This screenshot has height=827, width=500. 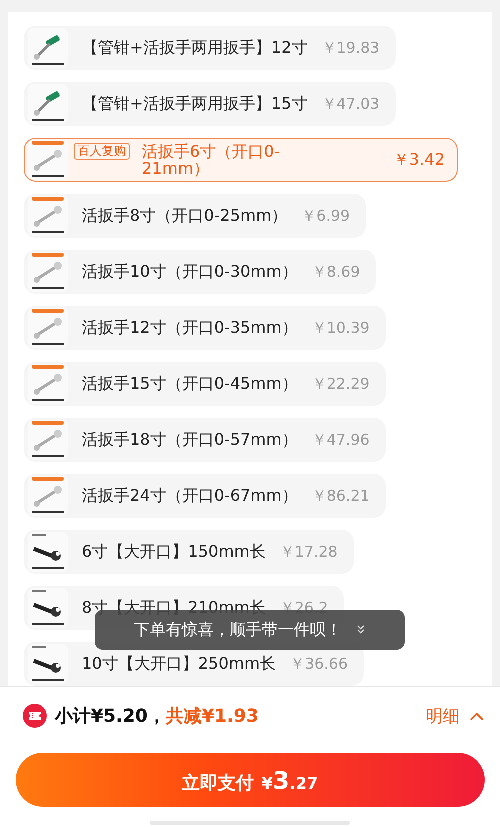 I want to click on option-name: 活扳手6寸（开口0-21mm）, so click(x=212, y=160).